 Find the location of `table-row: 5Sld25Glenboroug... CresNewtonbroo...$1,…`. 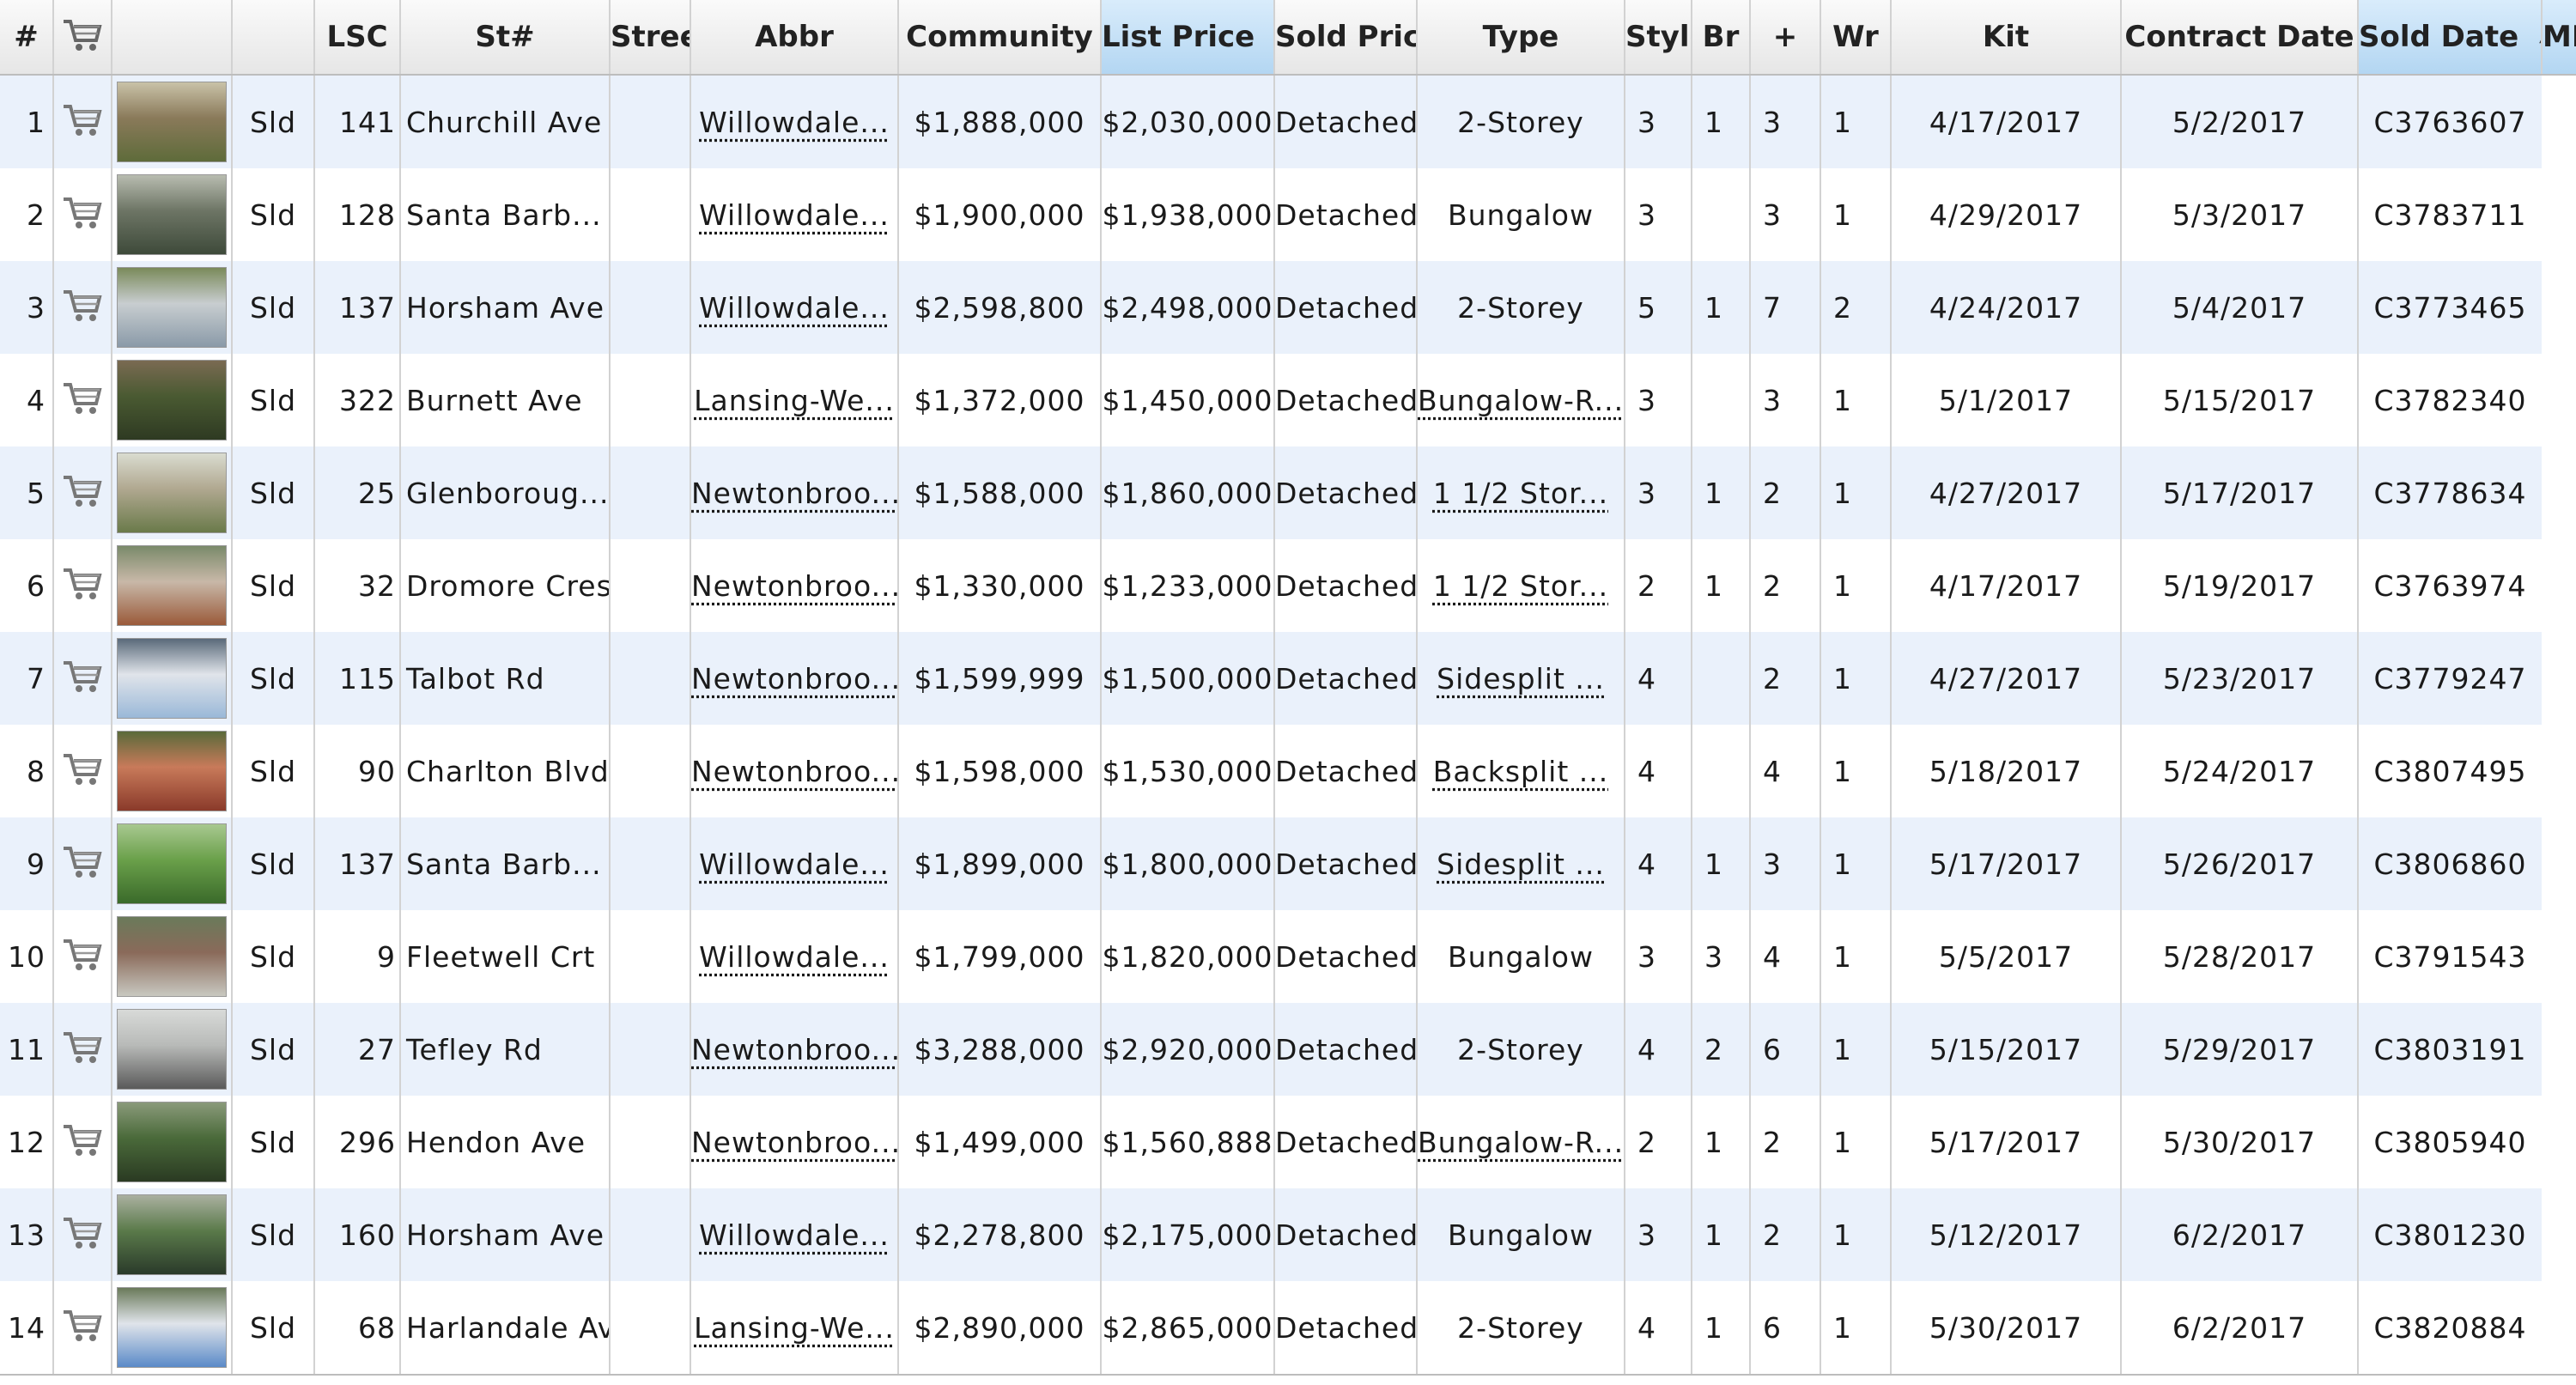

table-row: 5Sld25Glenboroug... CresNewtonbroo...$1,… is located at coordinates (1288, 492).